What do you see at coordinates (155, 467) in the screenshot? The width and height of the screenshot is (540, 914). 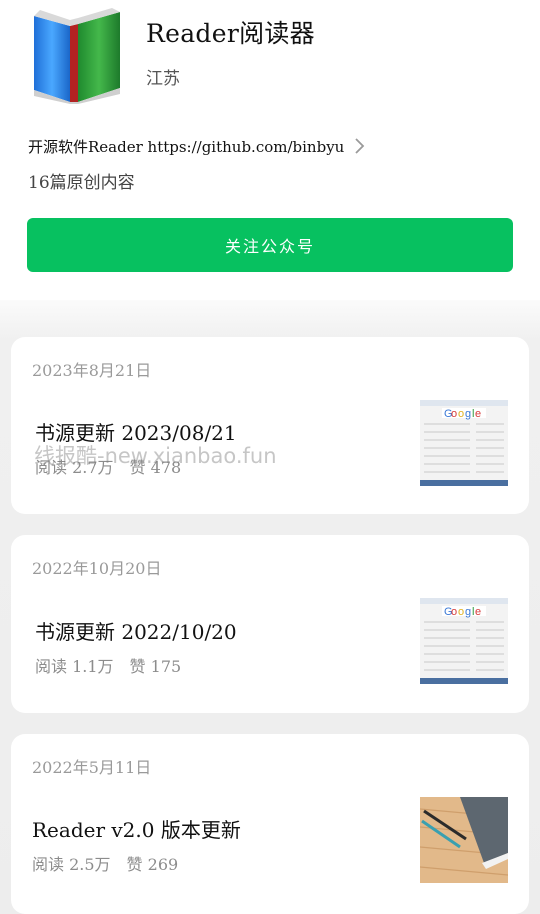 I see `like-count: 赞 478` at bounding box center [155, 467].